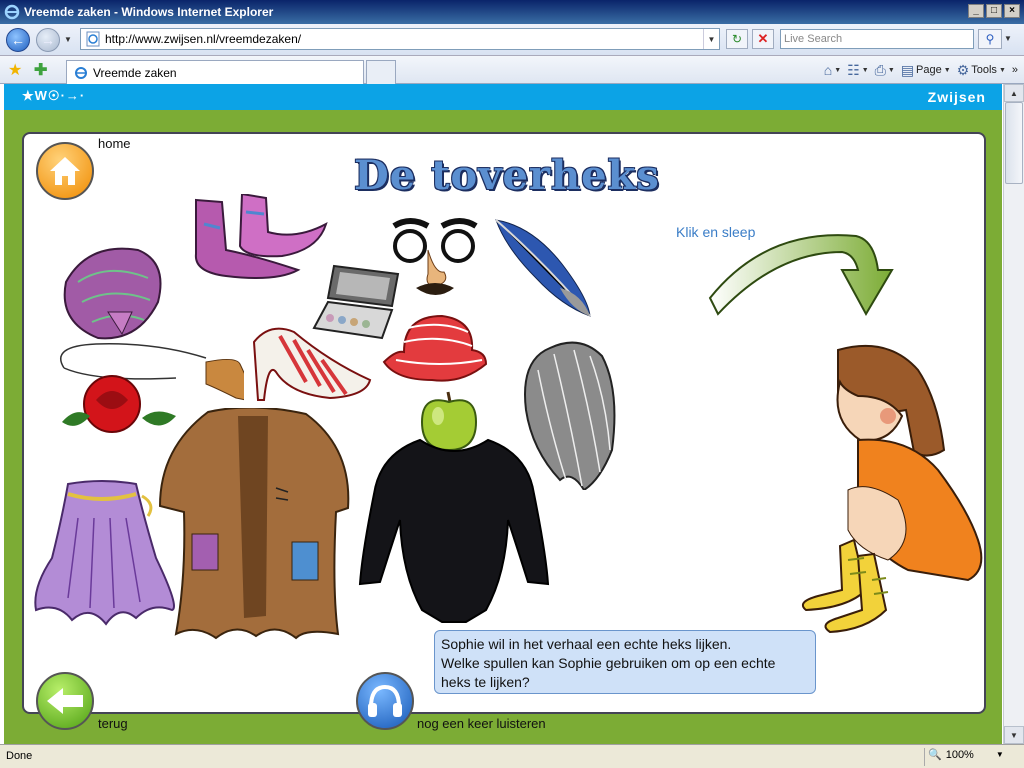  I want to click on zoom-dropdown-icon: ▼, so click(999, 754).